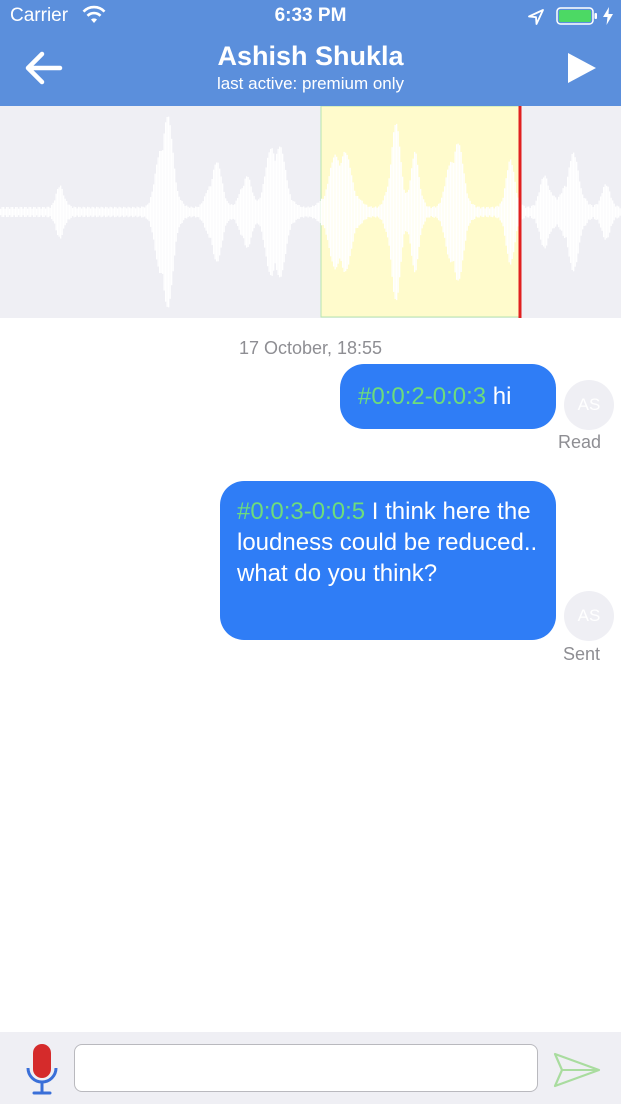  What do you see at coordinates (520, 212) in the screenshot?
I see `playhead-line` at bounding box center [520, 212].